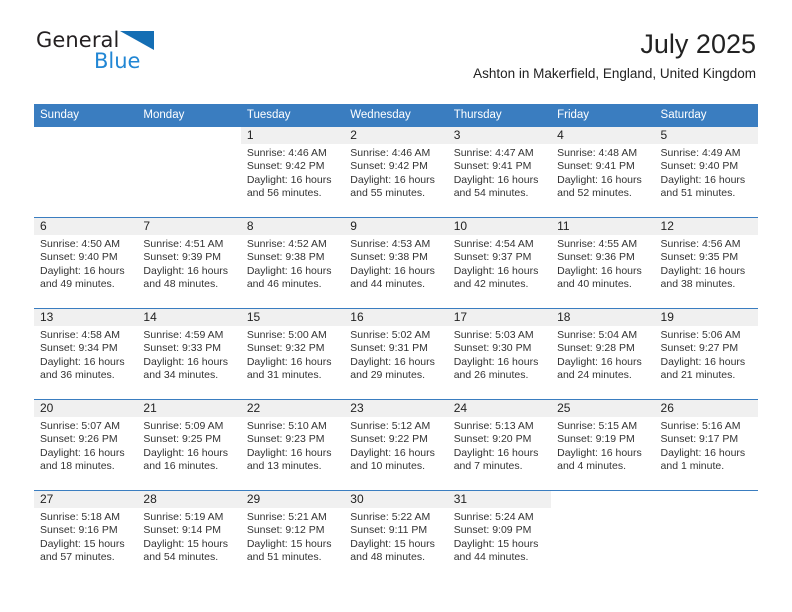 The image size is (792, 612). What do you see at coordinates (189, 317) in the screenshot?
I see `day-number: 14` at bounding box center [189, 317].